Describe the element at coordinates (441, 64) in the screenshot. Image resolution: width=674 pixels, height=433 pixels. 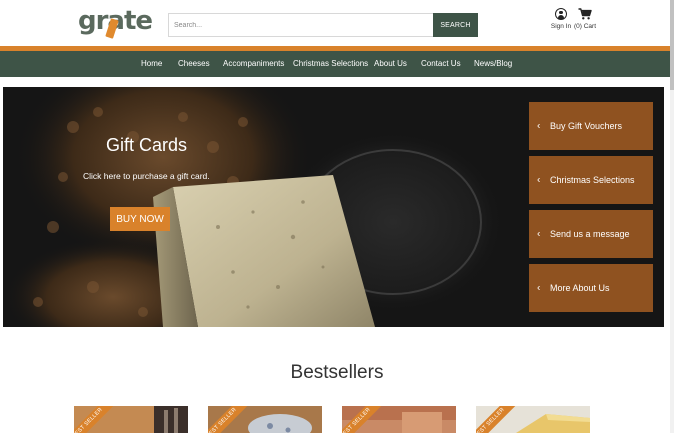
I see `nav-item-contact-us: Contact Us` at that location.